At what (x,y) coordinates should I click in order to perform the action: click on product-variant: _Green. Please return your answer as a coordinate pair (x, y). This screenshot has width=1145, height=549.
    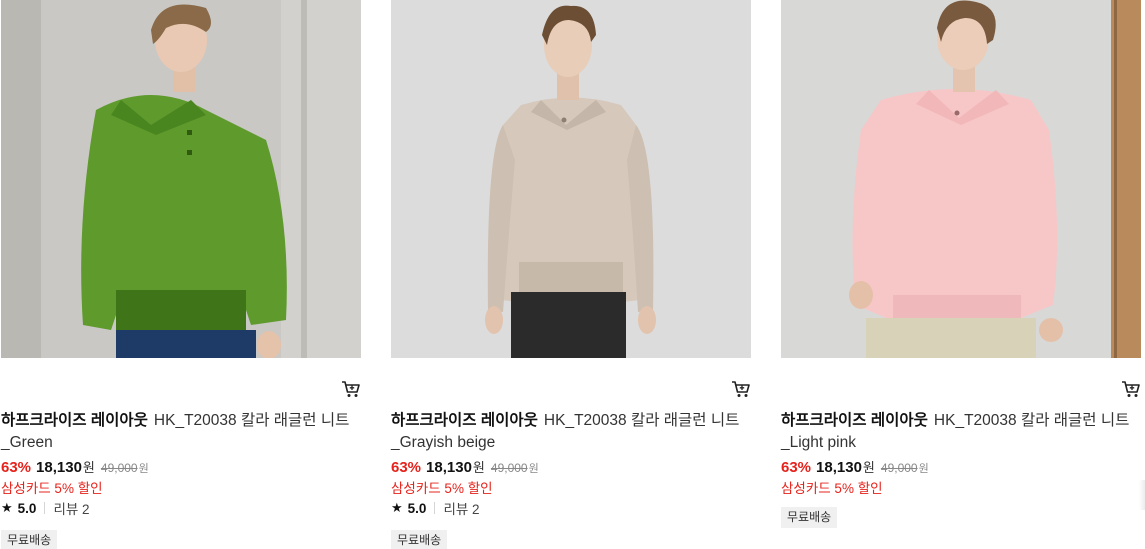
    Looking at the image, I should click on (27, 442).